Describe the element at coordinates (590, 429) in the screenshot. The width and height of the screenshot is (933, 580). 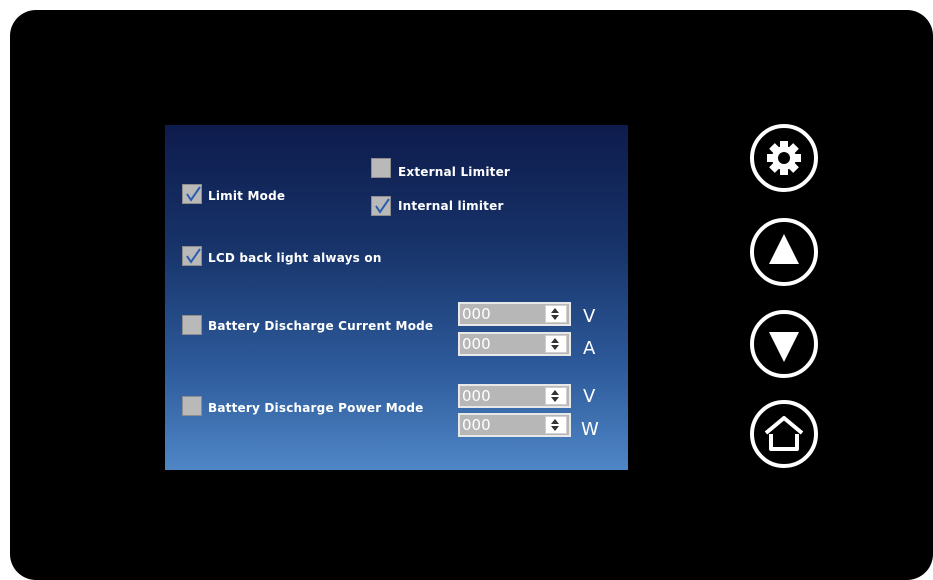
I see `power-mode-power-unit: W` at that location.